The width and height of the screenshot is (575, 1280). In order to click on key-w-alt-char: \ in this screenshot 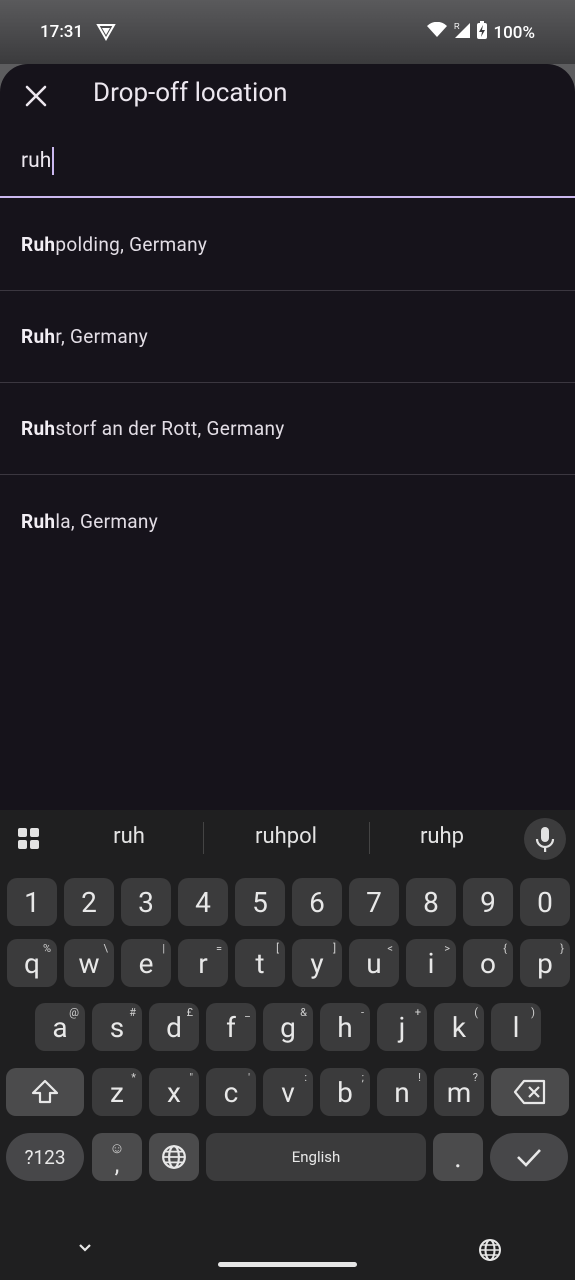, I will do `click(105, 948)`.